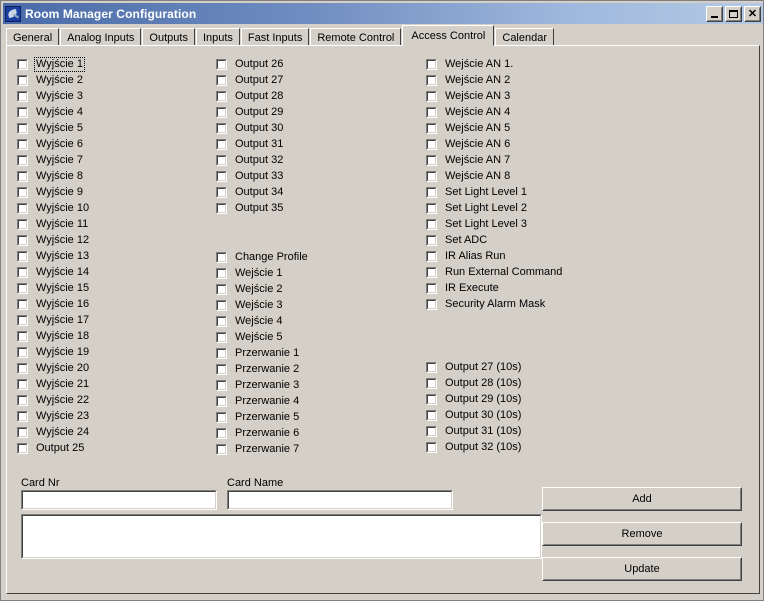 This screenshot has width=764, height=601. I want to click on checkbox-row: Wejście AN 8, so click(494, 176).